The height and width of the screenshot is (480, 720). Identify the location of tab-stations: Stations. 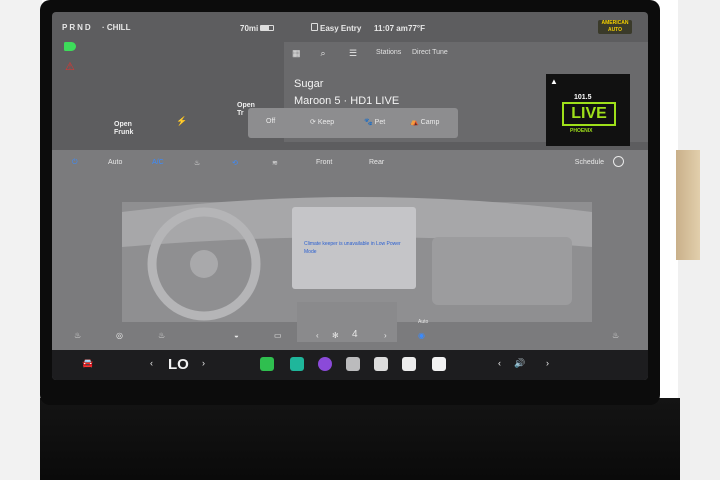
(388, 52).